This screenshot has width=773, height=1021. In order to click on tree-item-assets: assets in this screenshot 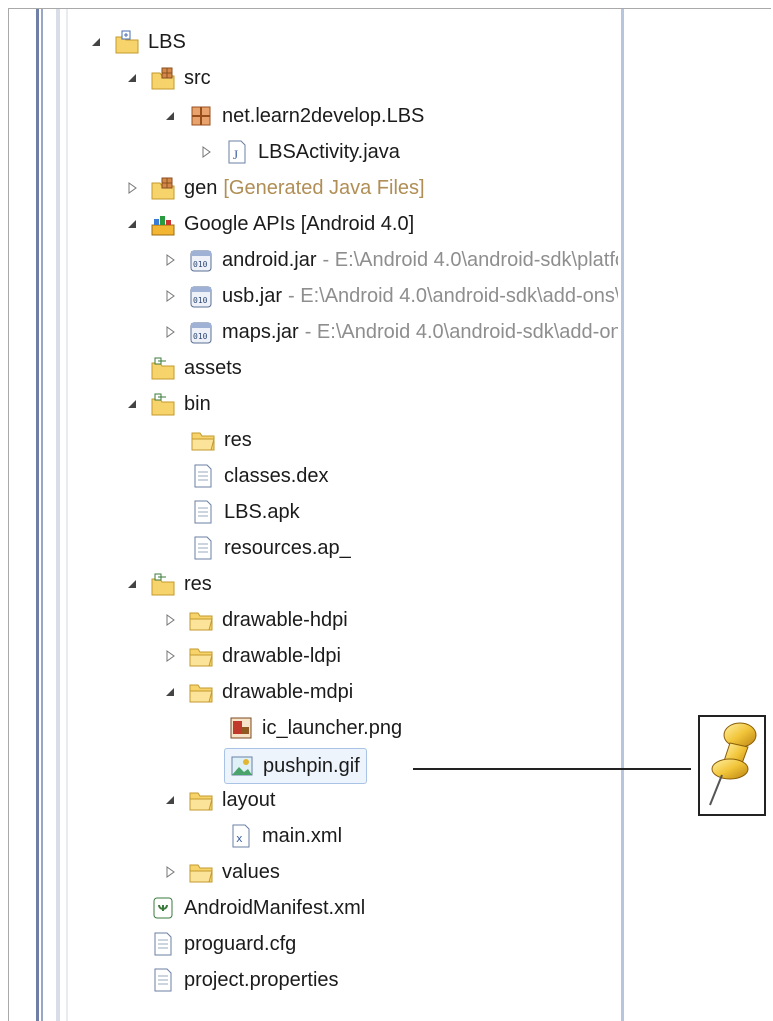, I will do `click(196, 368)`.